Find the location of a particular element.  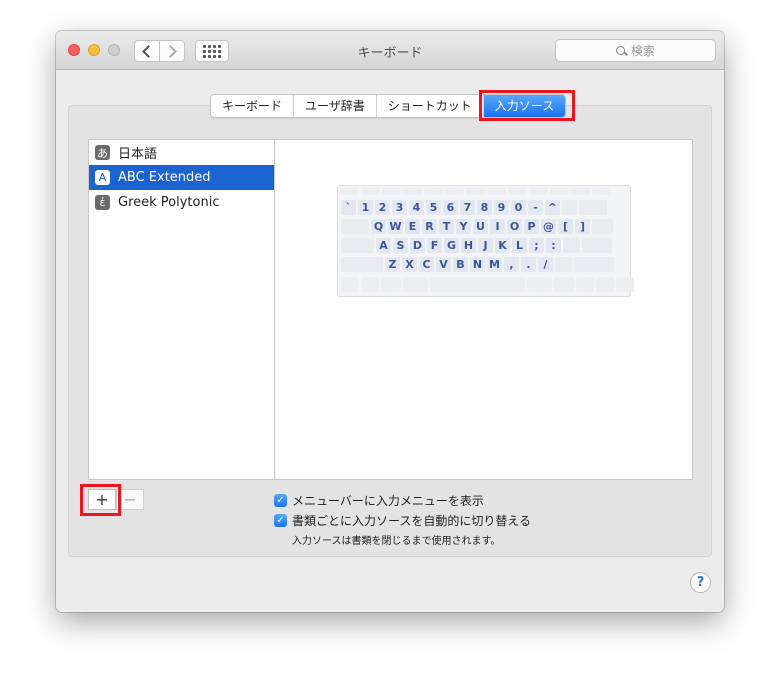

keycap: E is located at coordinates (412, 226).